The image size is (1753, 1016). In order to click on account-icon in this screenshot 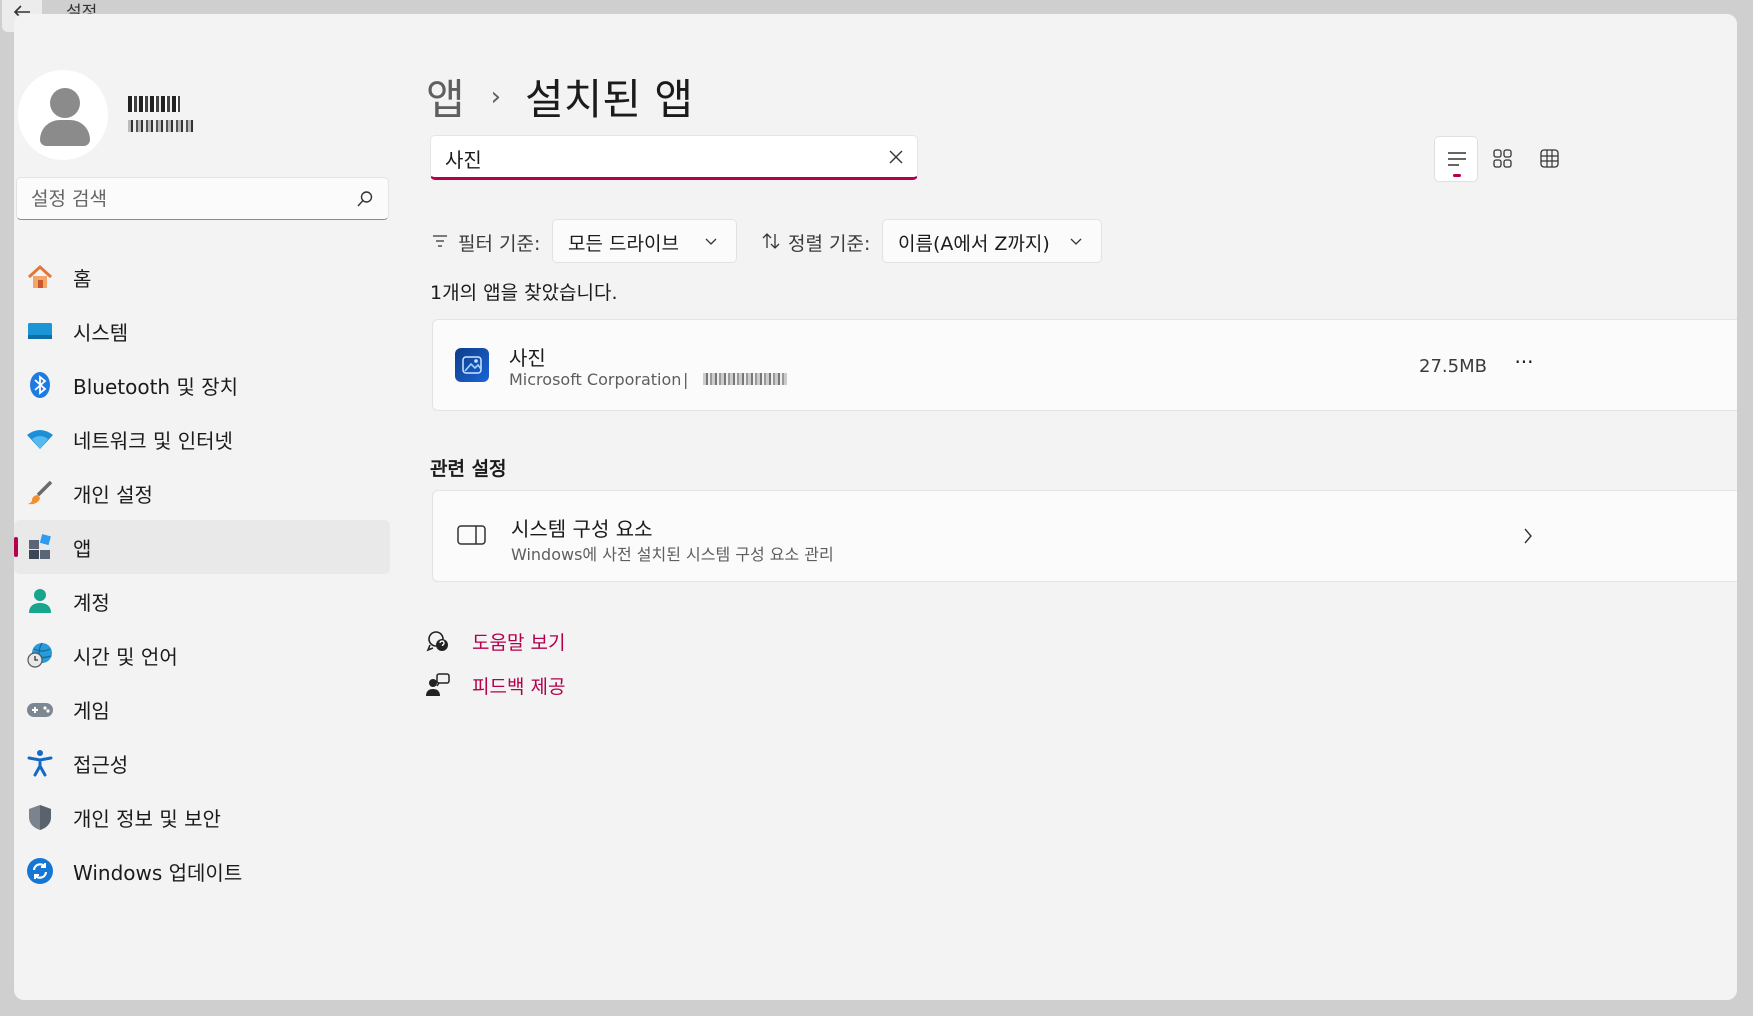, I will do `click(40, 601)`.